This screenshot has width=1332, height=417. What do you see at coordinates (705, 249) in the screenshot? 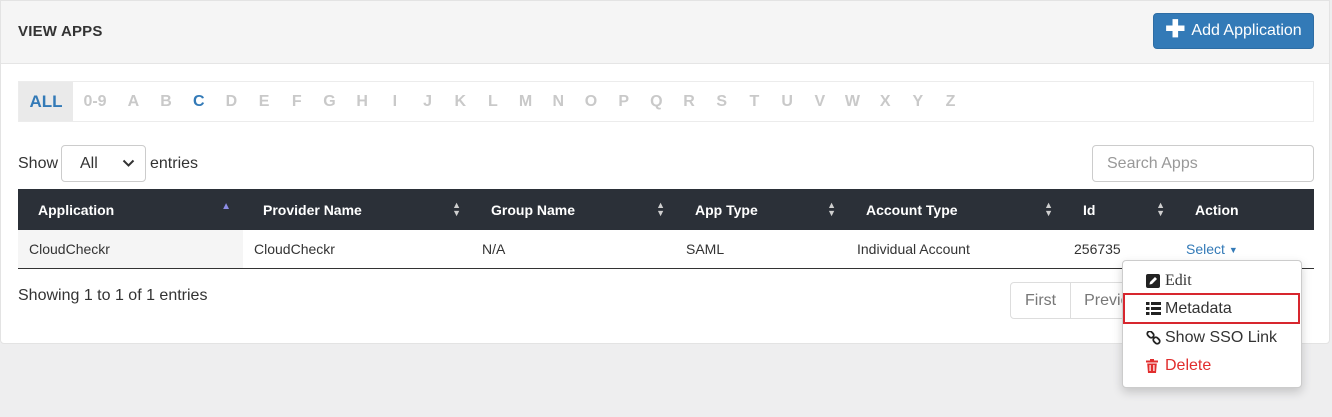
I see `cell-app-type: SAML` at bounding box center [705, 249].